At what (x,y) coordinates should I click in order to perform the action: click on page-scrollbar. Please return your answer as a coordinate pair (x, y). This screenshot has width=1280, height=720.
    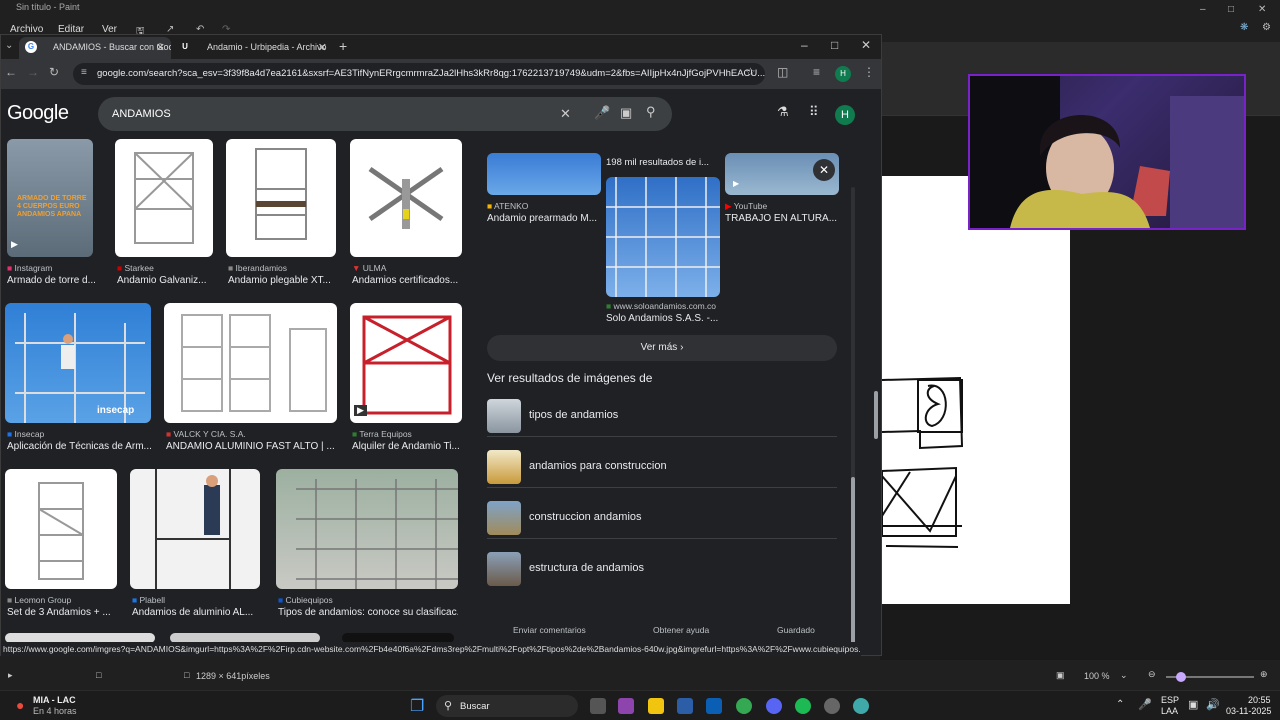
    Looking at the image, I should click on (876, 391).